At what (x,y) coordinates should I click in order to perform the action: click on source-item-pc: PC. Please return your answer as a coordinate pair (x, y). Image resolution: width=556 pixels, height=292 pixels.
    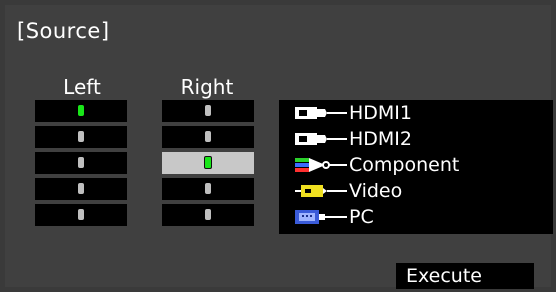
    Looking at the image, I should click on (416, 217).